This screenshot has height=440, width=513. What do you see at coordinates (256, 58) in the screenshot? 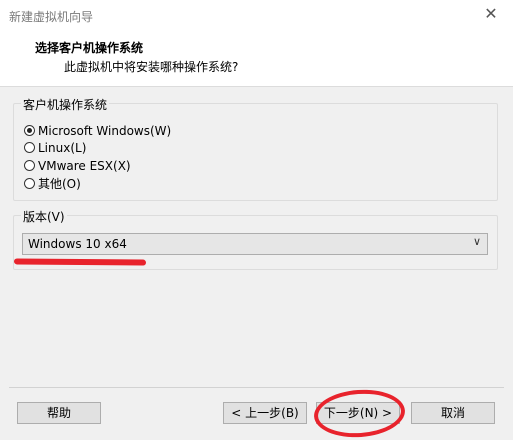
I see `wizard-header: 选择客户机操作系统 此虚拟机中将安装哪种操作系统?` at bounding box center [256, 58].